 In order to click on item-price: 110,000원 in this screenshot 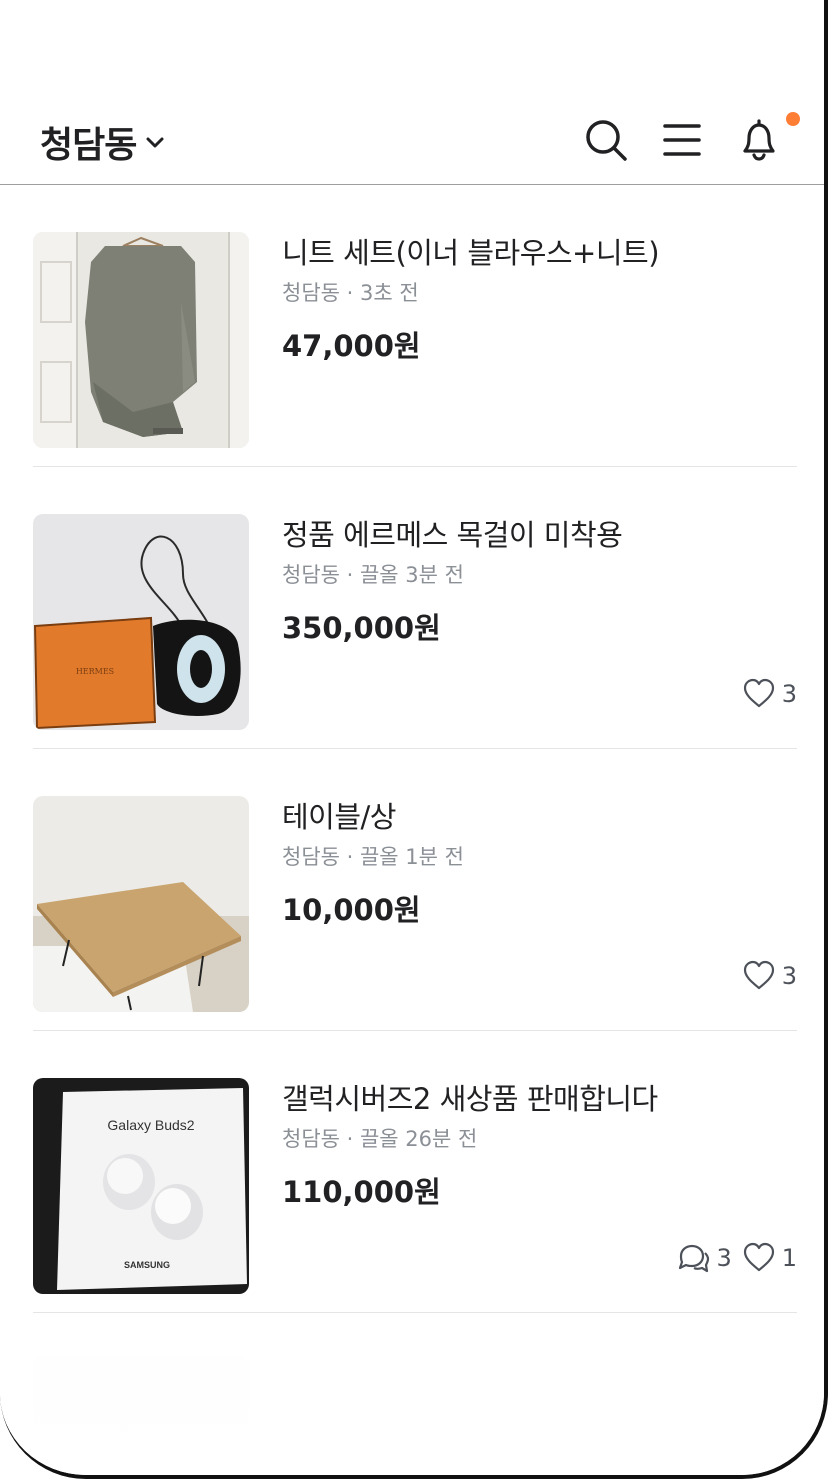, I will do `click(361, 1192)`.